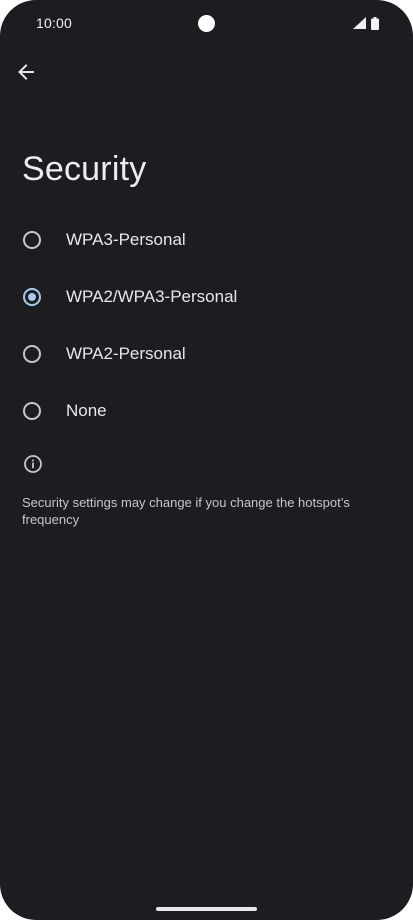 The width and height of the screenshot is (413, 920). I want to click on back-button, so click(26, 72).